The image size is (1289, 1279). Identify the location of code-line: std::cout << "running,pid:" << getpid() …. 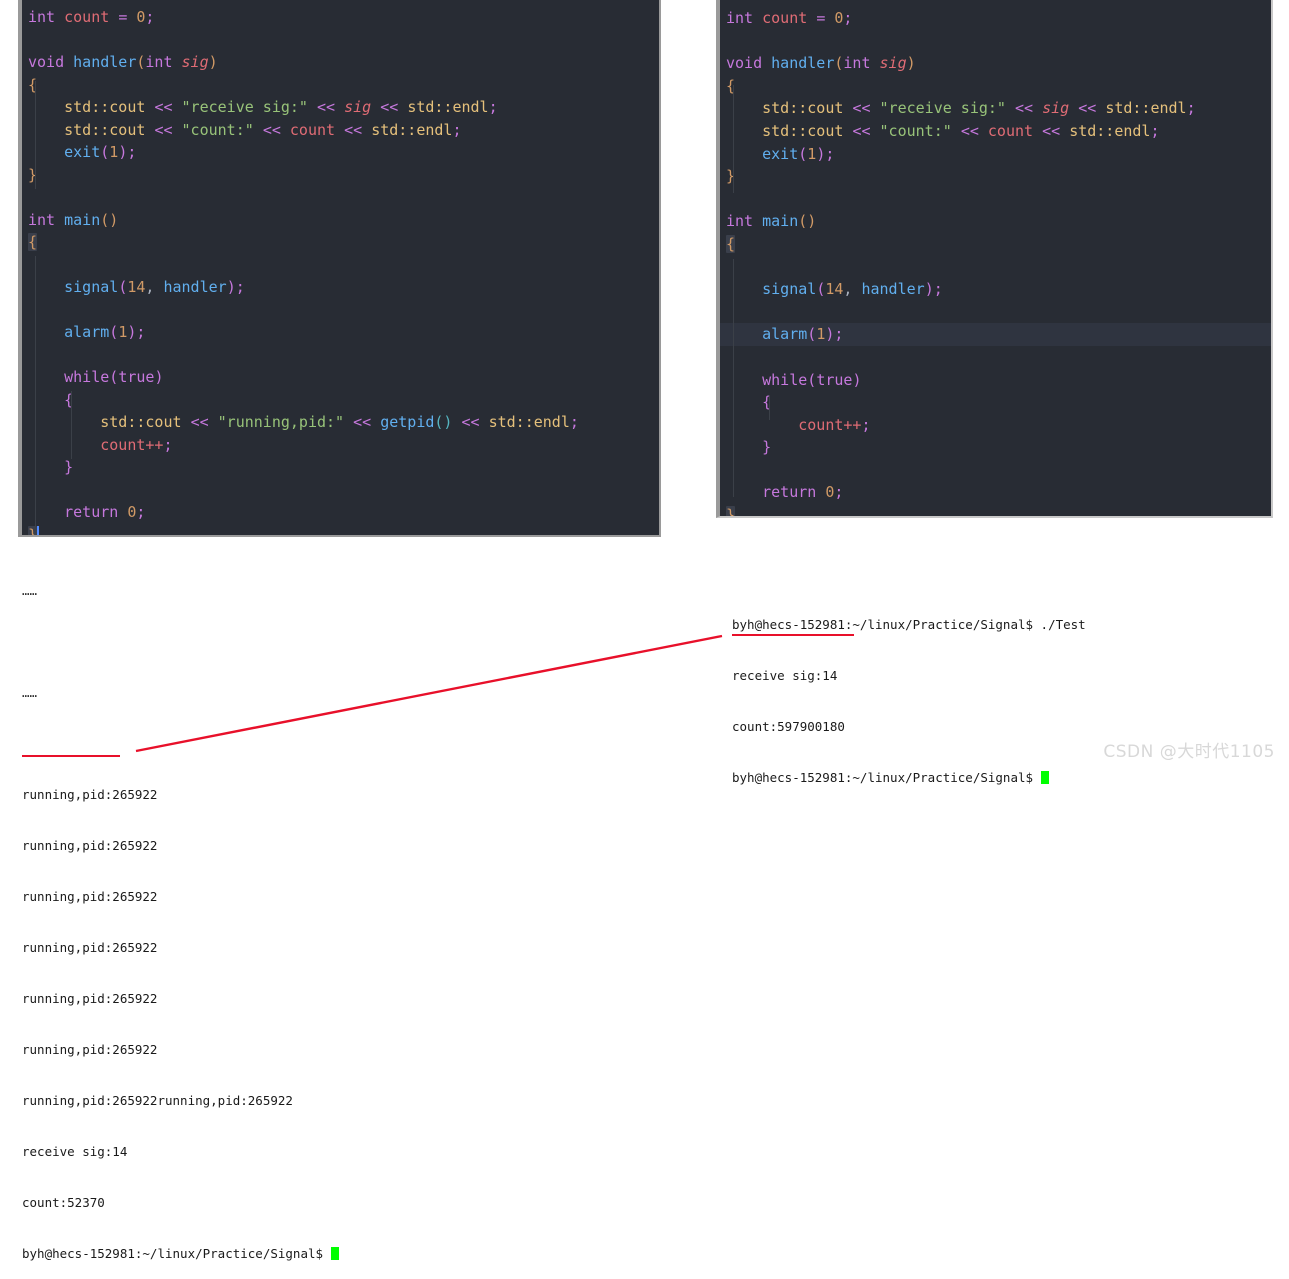
(339, 422).